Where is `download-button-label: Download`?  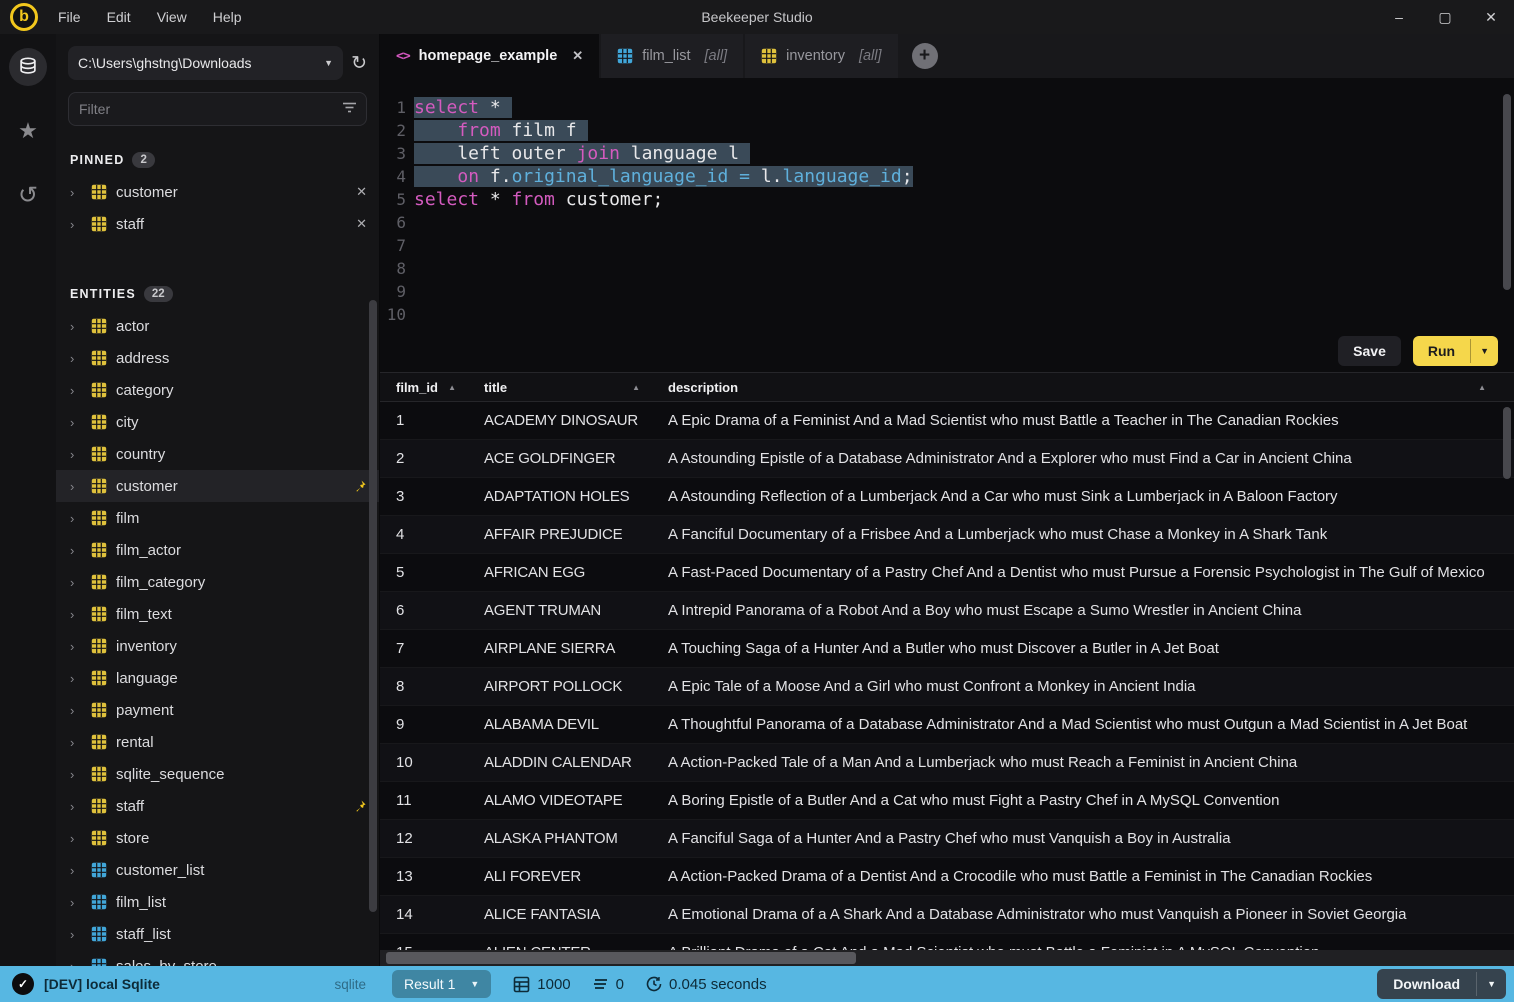 download-button-label: Download is located at coordinates (1426, 984).